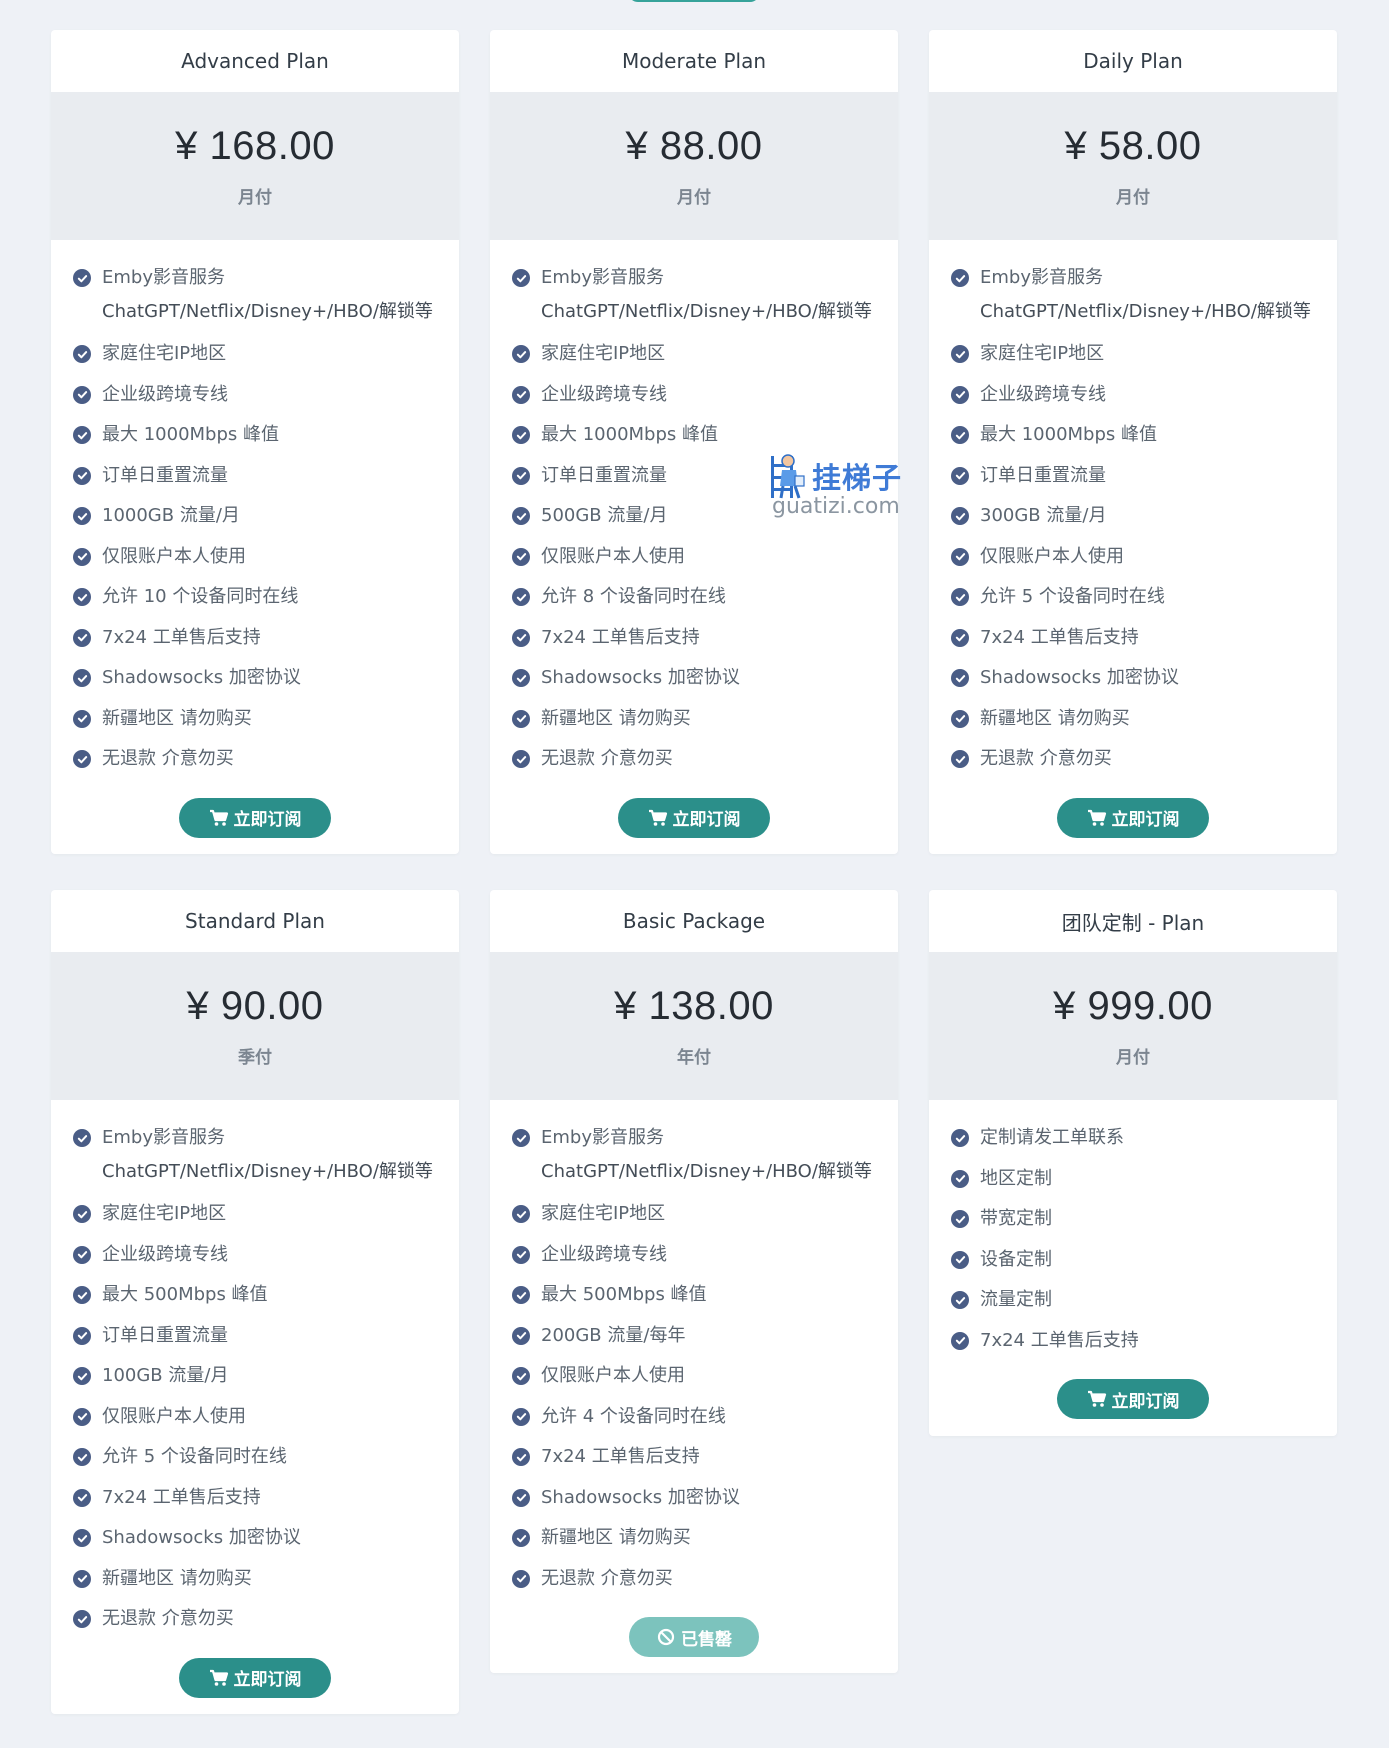 The height and width of the screenshot is (1748, 1389). What do you see at coordinates (857, 478) in the screenshot?
I see `watermark-cn: 挂梯子` at bounding box center [857, 478].